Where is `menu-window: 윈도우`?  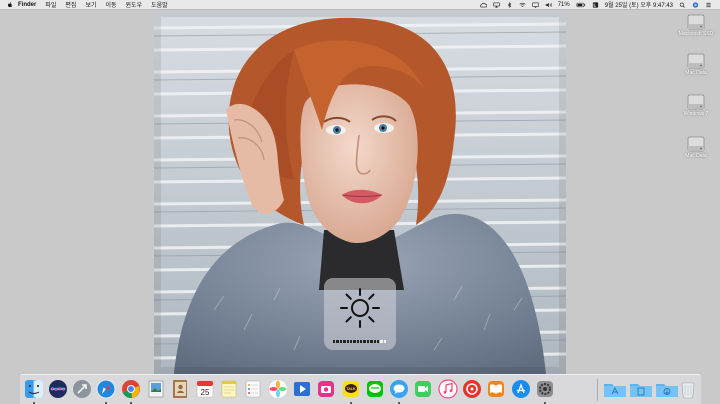 menu-window: 윈도우 is located at coordinates (134, 4).